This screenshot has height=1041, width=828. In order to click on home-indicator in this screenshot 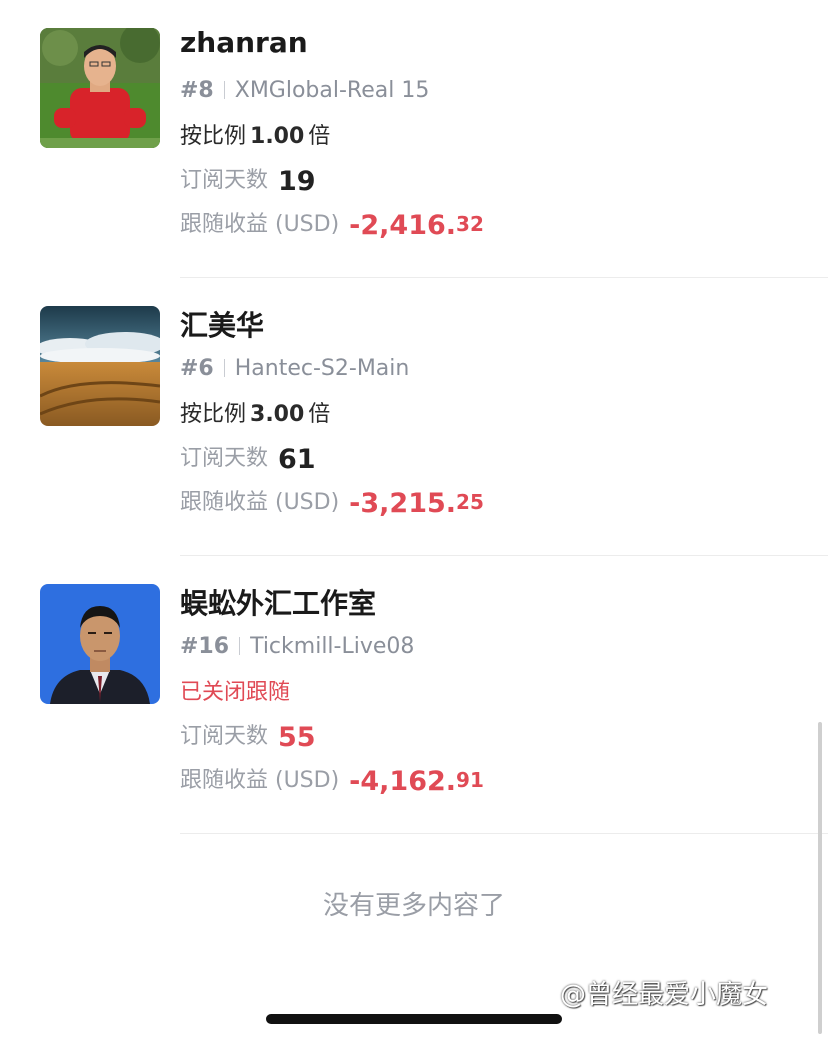, I will do `click(414, 1019)`.